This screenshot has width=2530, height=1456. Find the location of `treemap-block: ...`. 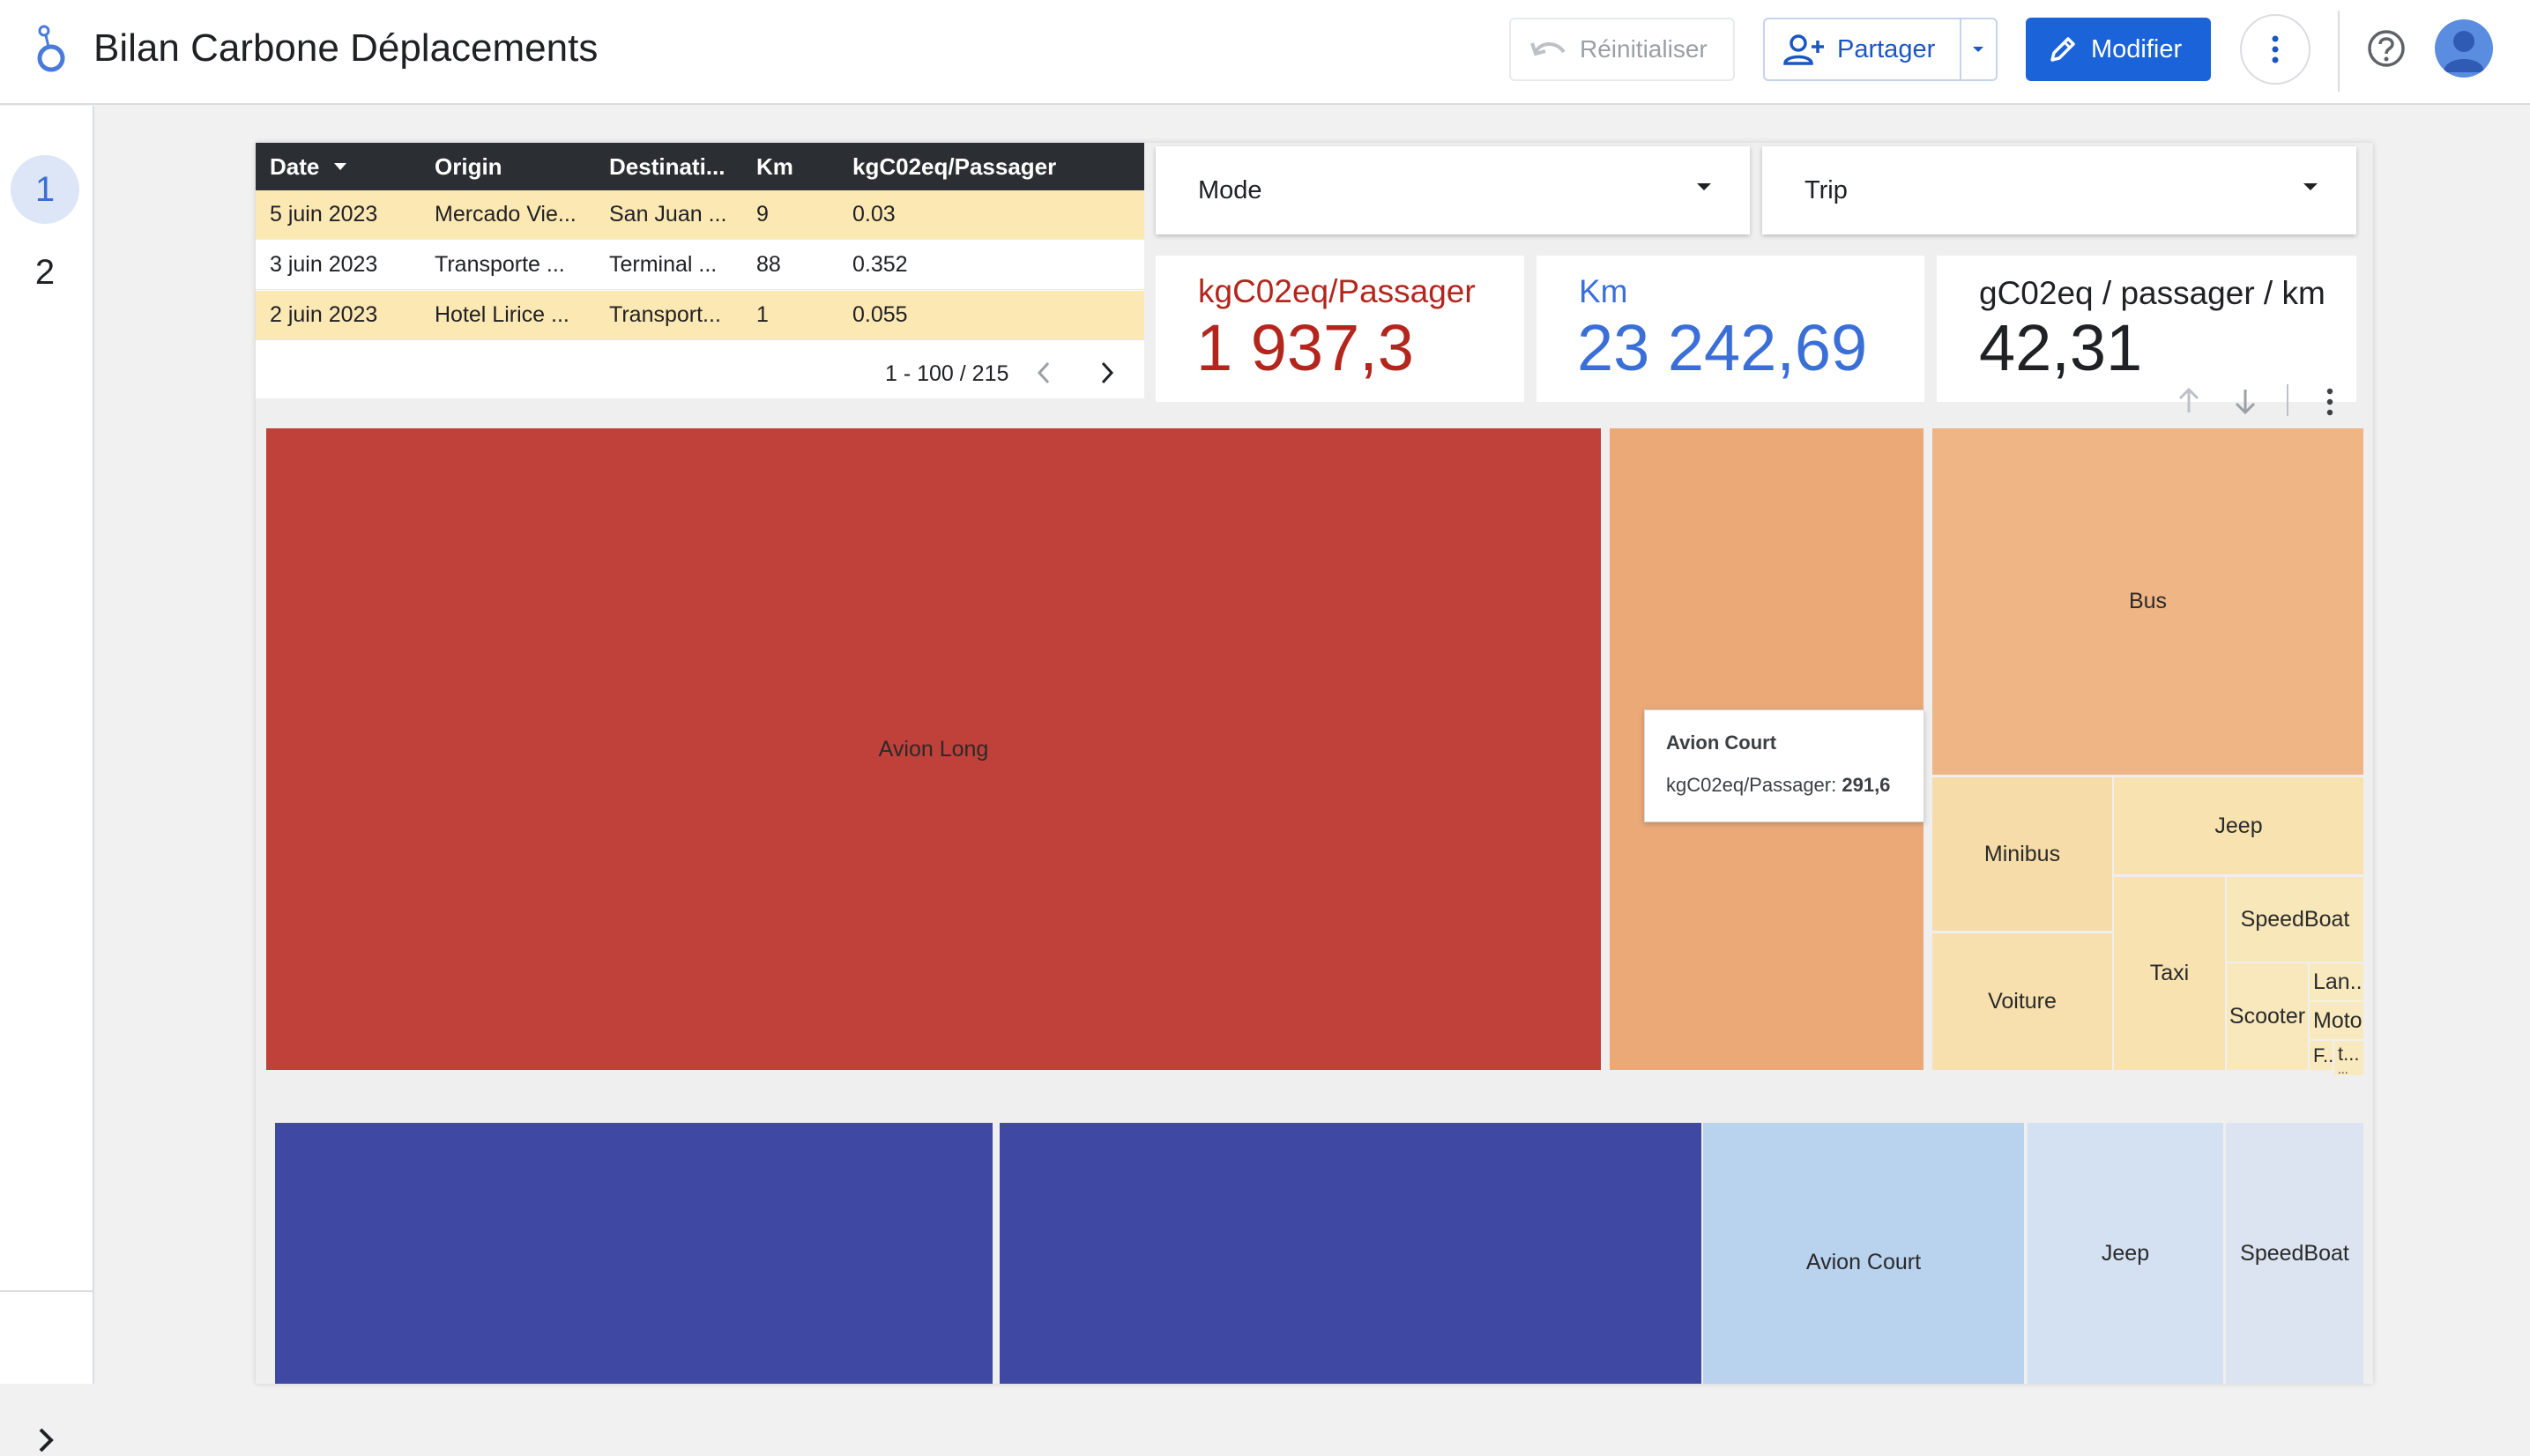

treemap-block: ... is located at coordinates (2348, 1069).